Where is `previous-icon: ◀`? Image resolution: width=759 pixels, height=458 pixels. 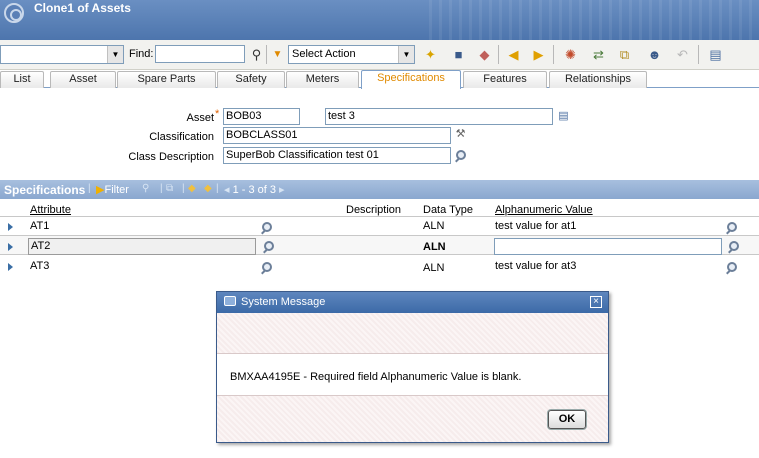 previous-icon: ◀ is located at coordinates (513, 54).